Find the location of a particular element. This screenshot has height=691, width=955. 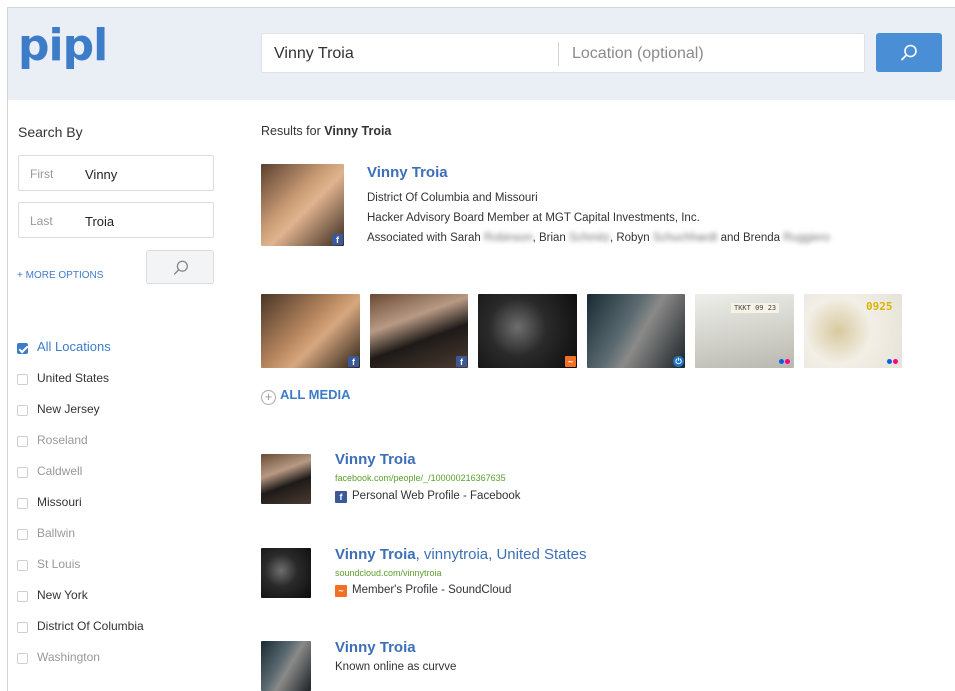

location-label: Ballwin is located at coordinates (56, 533).